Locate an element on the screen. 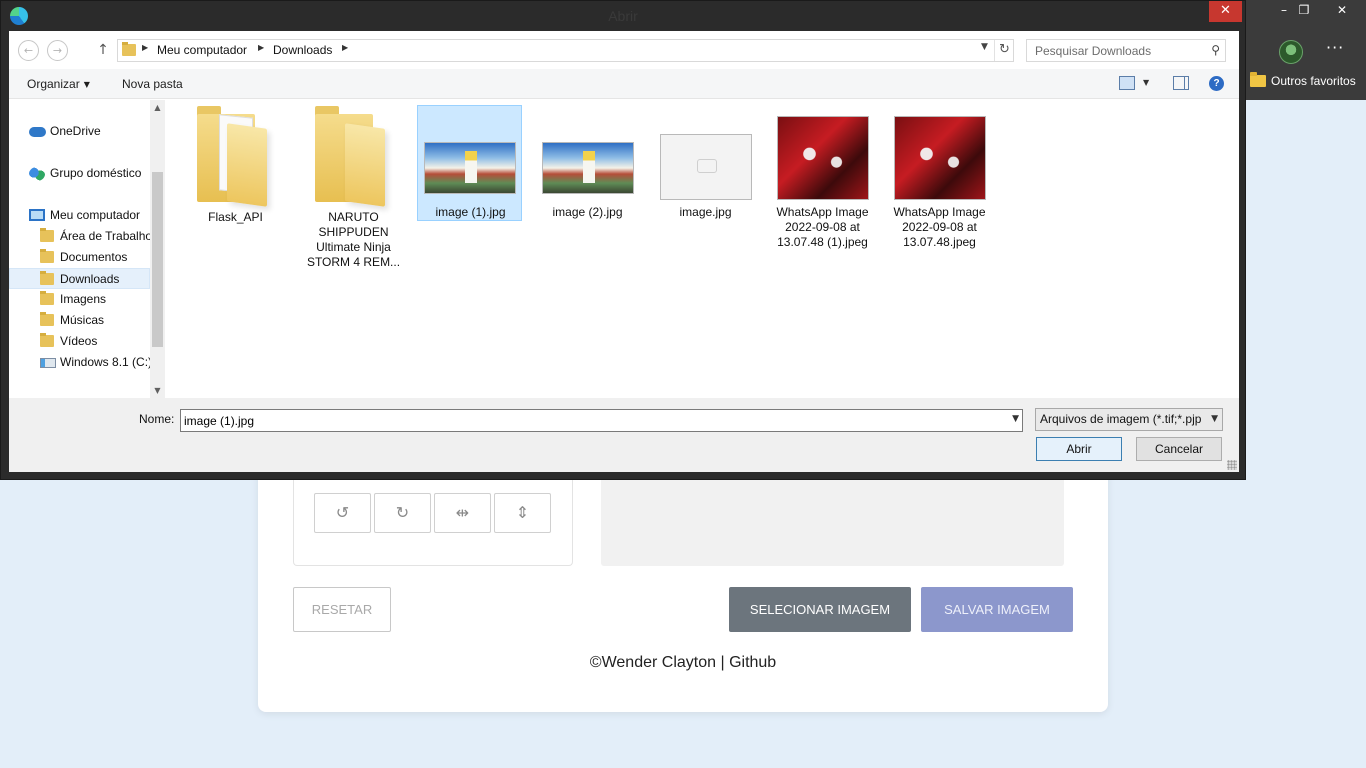 Image resolution: width=1366 pixels, height=768 pixels. organize-menu: Organizar ▼ is located at coordinates (58, 84).